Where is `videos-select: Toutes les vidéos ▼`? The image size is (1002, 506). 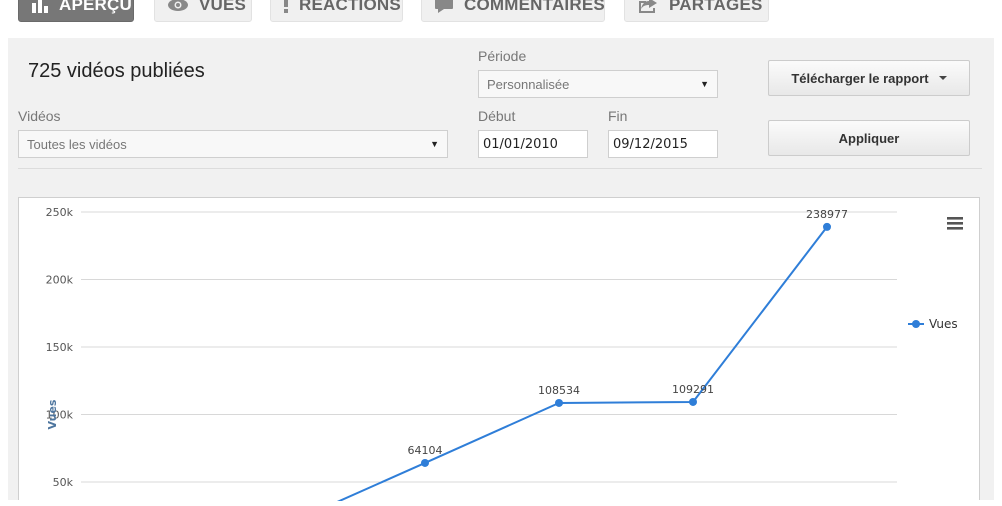
videos-select: Toutes les vidéos ▼ is located at coordinates (233, 144).